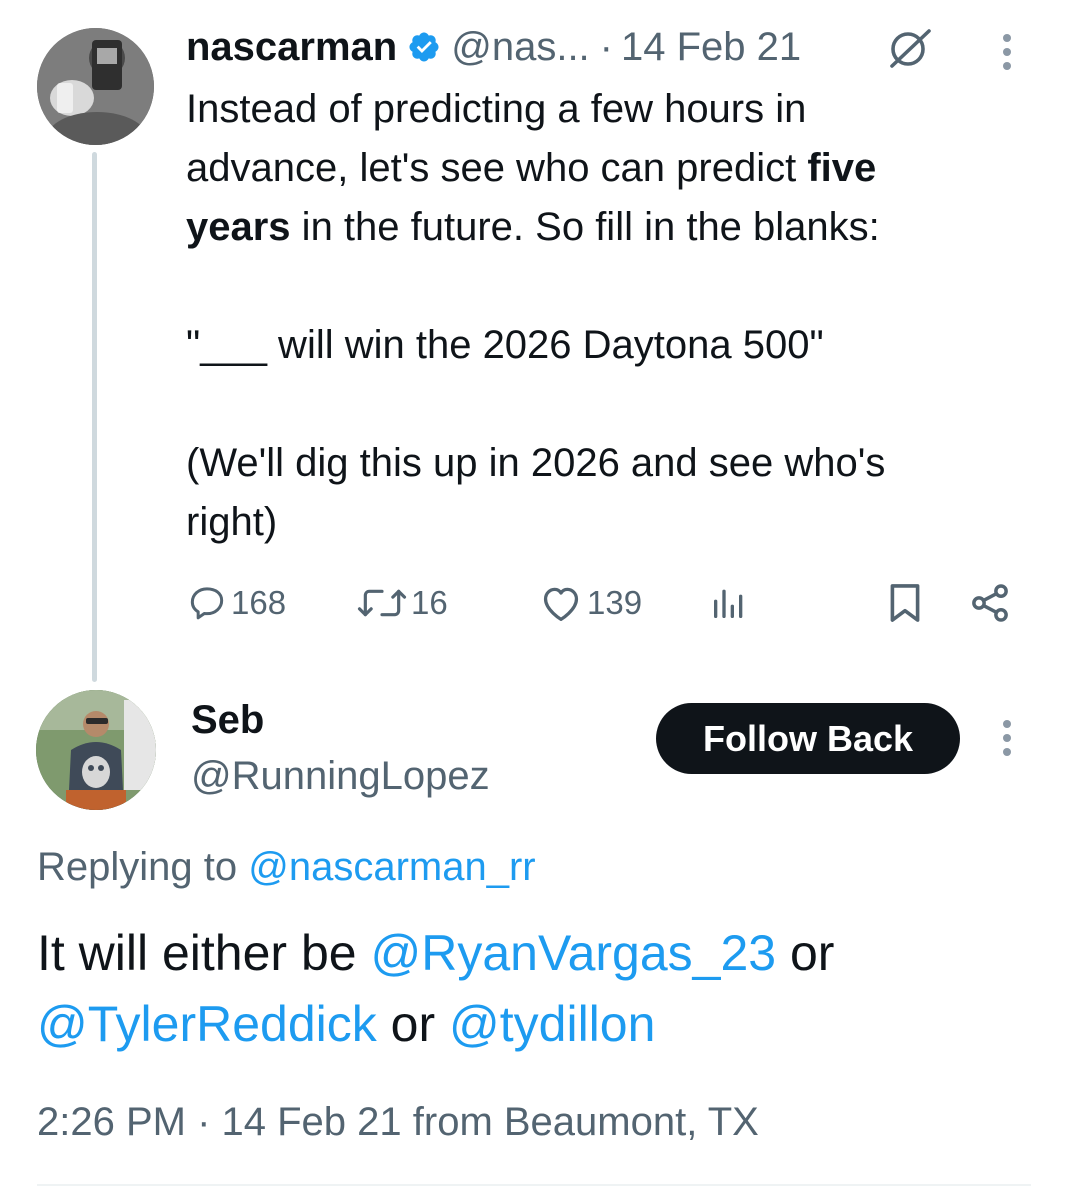 The height and width of the screenshot is (1200, 1067). I want to click on reply-icon, so click(207, 603).